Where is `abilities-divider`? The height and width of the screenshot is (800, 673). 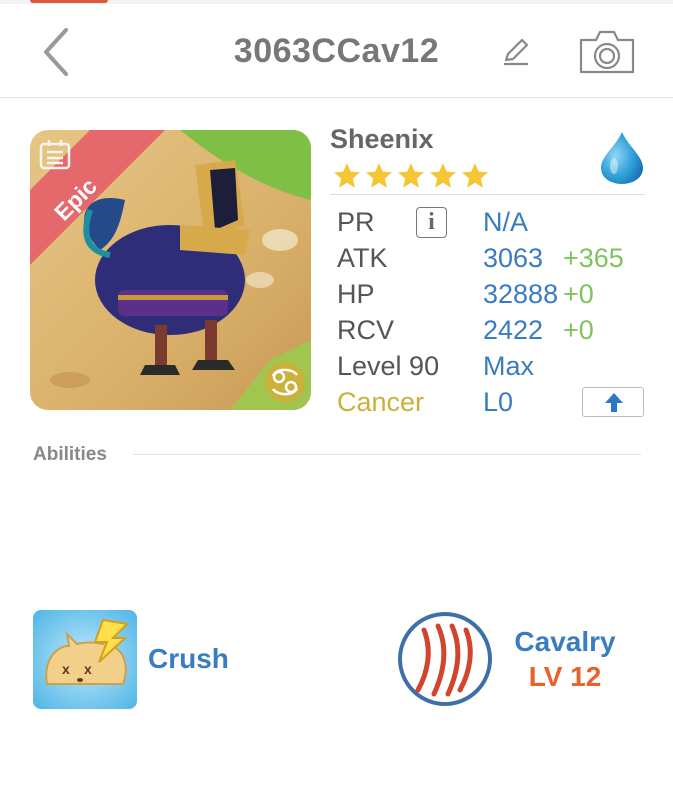 abilities-divider is located at coordinates (387, 454).